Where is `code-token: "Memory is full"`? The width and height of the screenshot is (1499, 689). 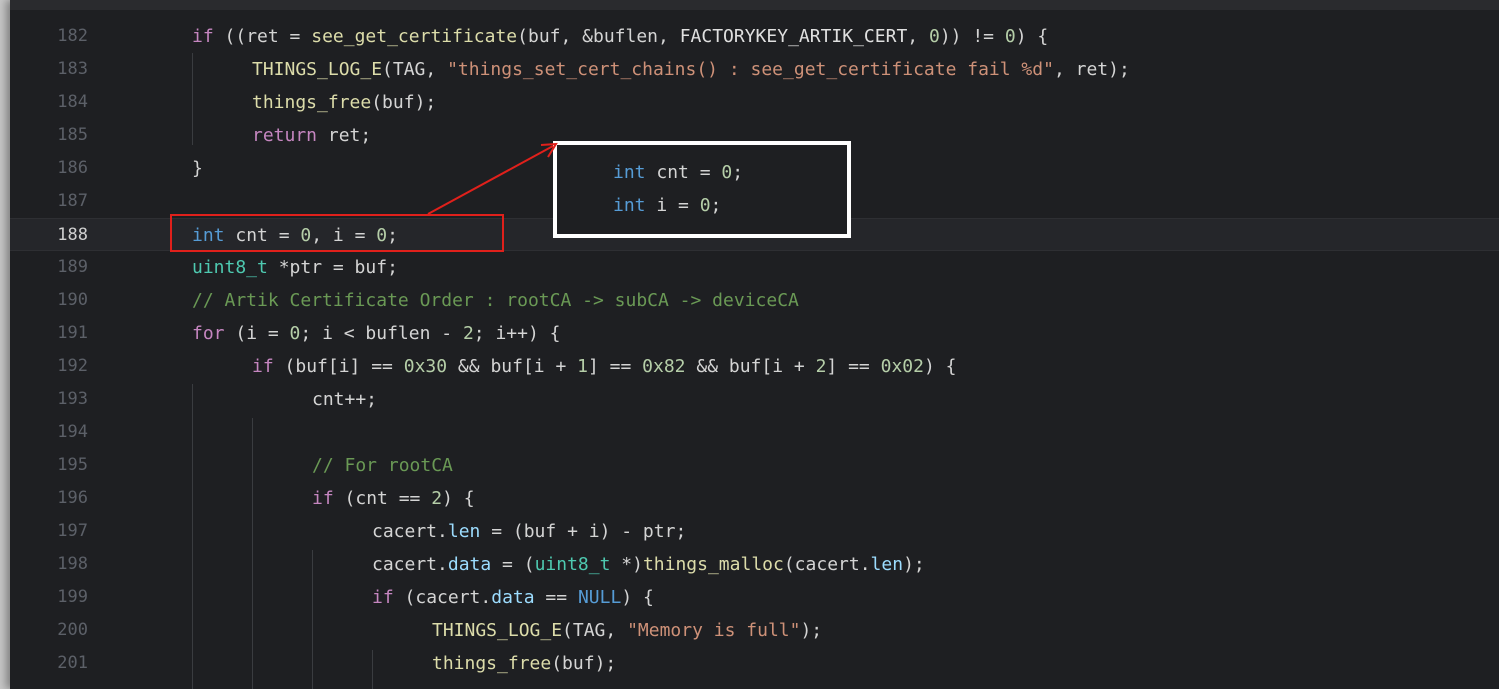 code-token: "Memory is full" is located at coordinates (714, 630).